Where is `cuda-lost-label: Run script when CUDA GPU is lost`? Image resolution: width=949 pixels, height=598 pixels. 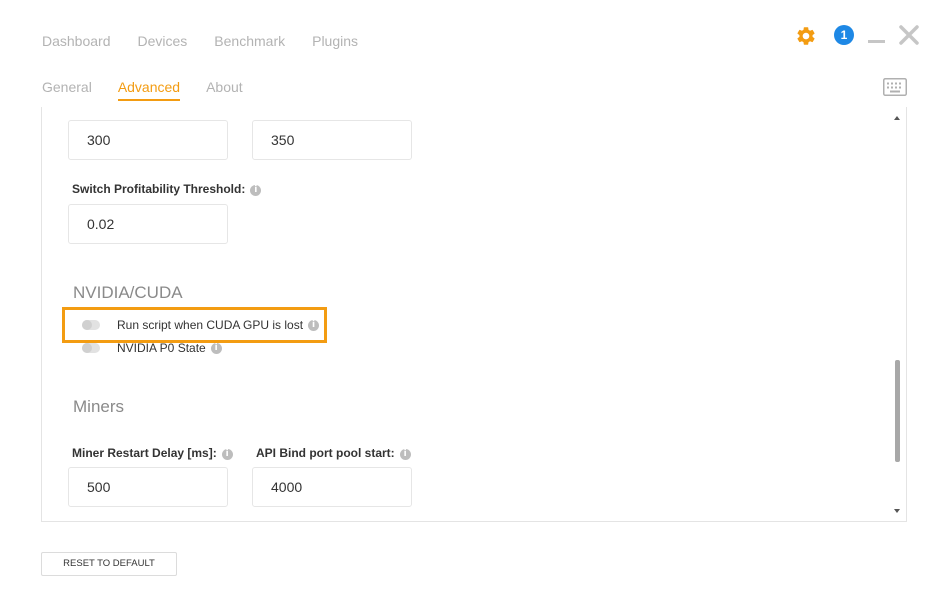 cuda-lost-label: Run script when CUDA GPU is lost is located at coordinates (210, 325).